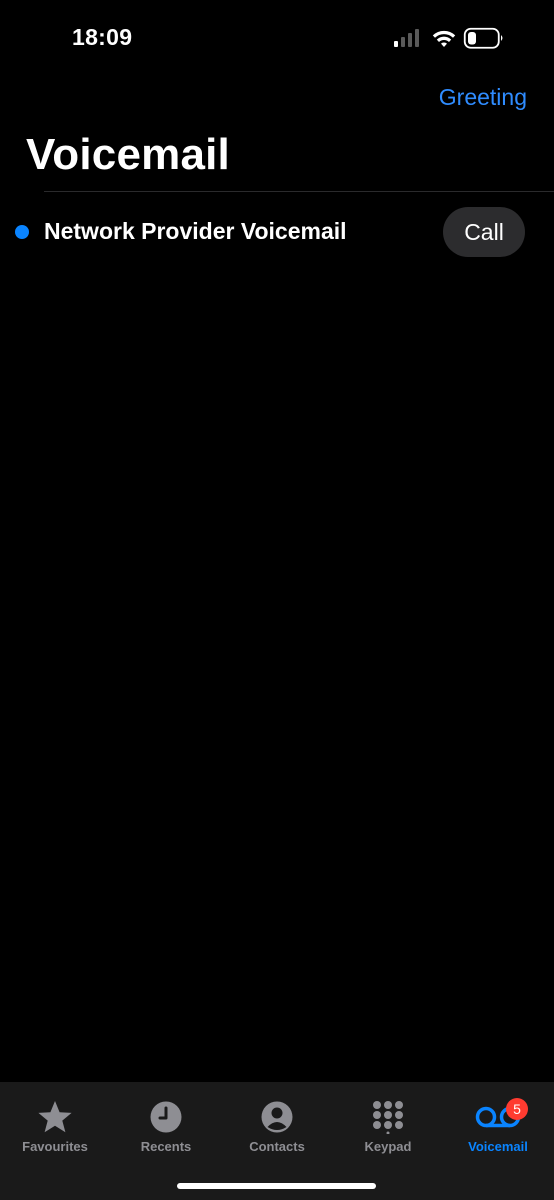  What do you see at coordinates (483, 97) in the screenshot?
I see `greeting-button: Greeting` at bounding box center [483, 97].